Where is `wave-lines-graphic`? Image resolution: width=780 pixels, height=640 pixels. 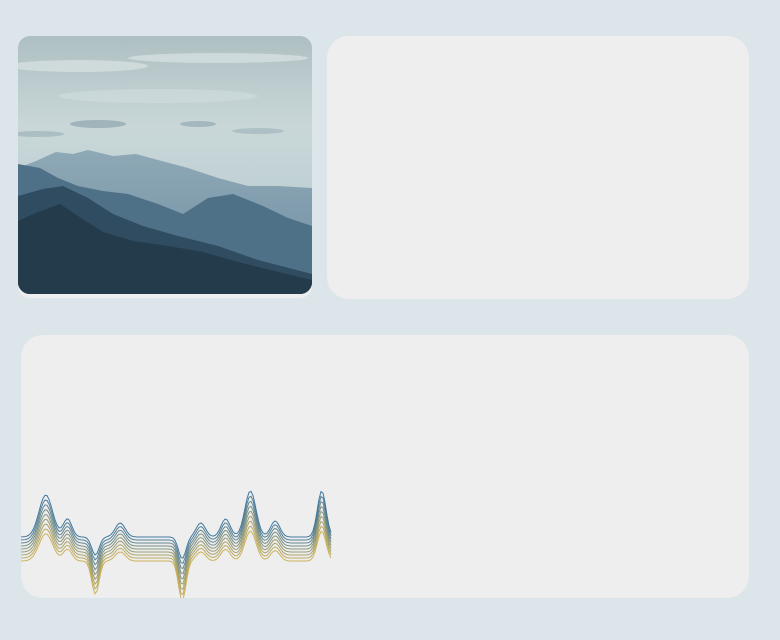 wave-lines-graphic is located at coordinates (176, 544).